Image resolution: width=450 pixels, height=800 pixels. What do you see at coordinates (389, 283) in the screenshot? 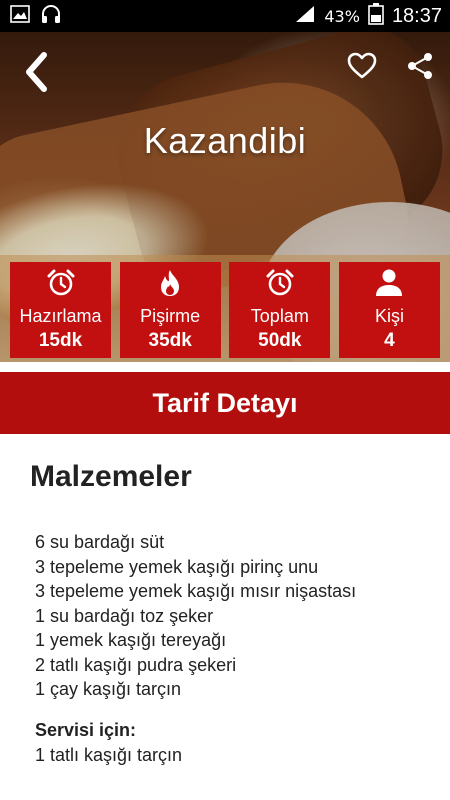
I see `person-icon` at bounding box center [389, 283].